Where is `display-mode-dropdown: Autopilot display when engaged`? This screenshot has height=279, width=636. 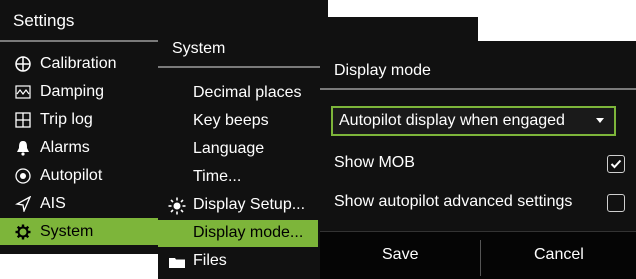 display-mode-dropdown: Autopilot display when engaged is located at coordinates (473, 121).